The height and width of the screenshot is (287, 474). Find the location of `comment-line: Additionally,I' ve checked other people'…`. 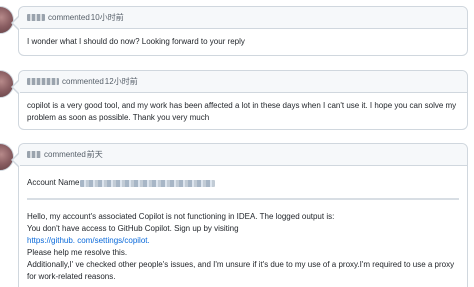

comment-line: Additionally,I' ve checked other people'… is located at coordinates (241, 270).